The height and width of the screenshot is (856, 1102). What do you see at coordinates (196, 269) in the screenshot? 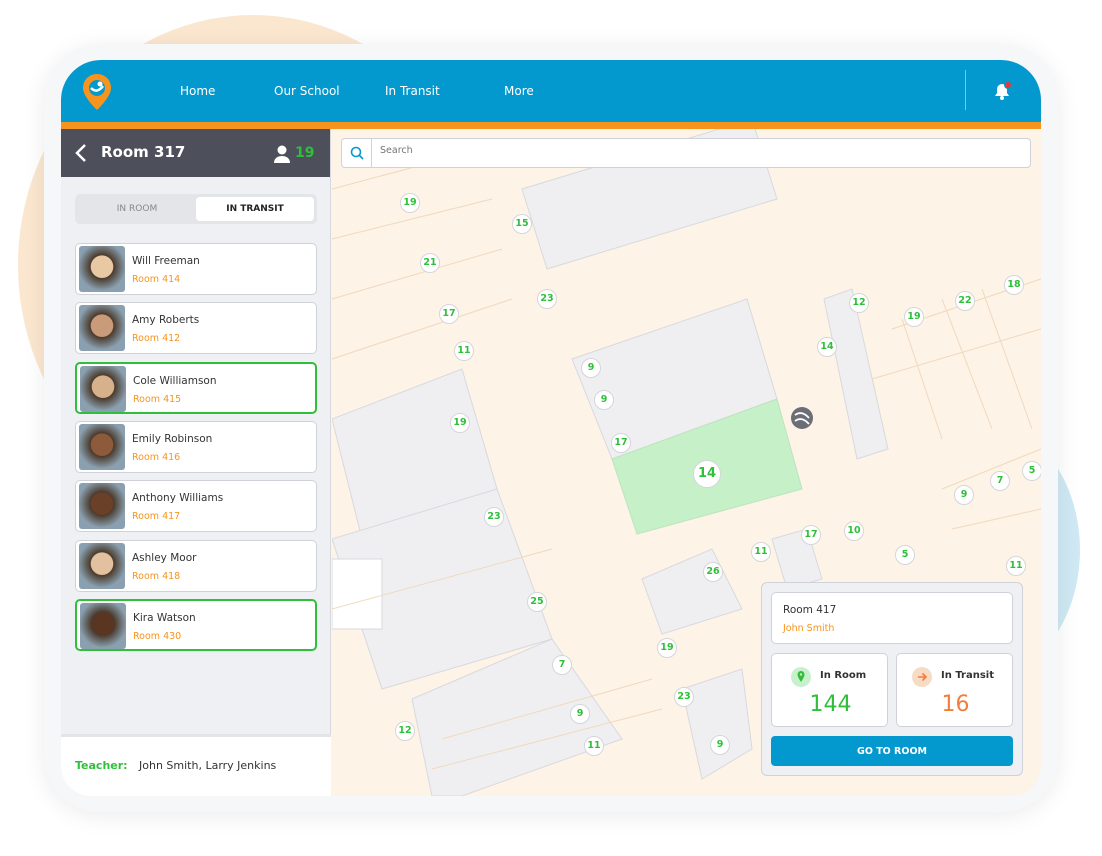
I see `student-card: Will Freeman Room 414` at bounding box center [196, 269].